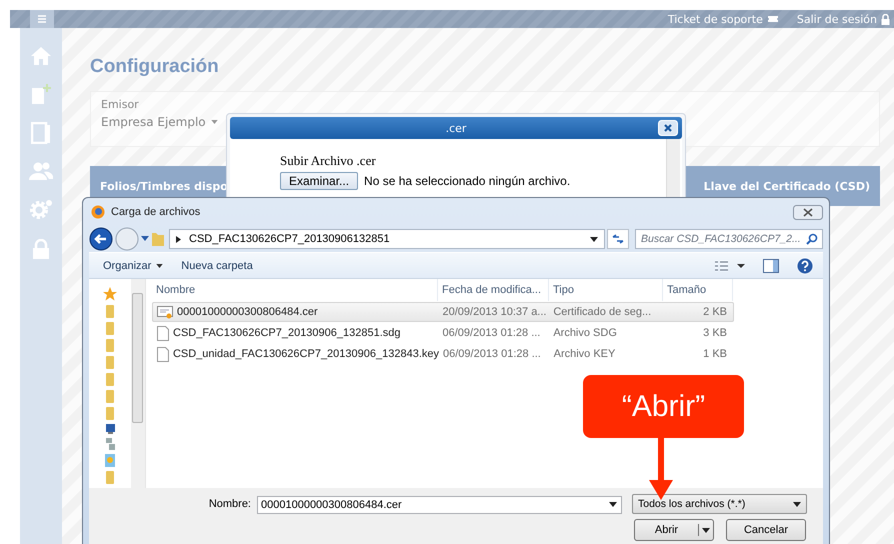 This screenshot has height=544, width=894. I want to click on page-title: Configuración, so click(155, 67).